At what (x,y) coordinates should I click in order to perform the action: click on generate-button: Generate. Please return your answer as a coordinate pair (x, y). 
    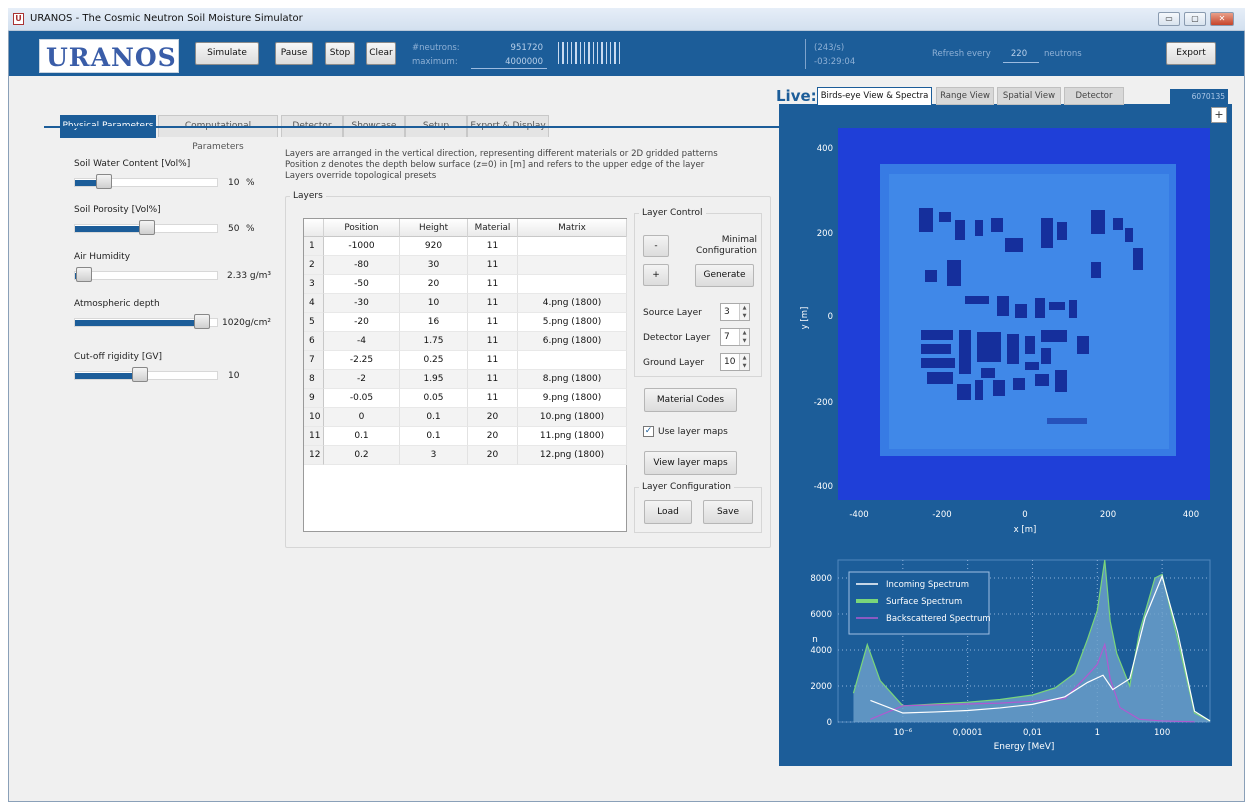
    Looking at the image, I should click on (724, 275).